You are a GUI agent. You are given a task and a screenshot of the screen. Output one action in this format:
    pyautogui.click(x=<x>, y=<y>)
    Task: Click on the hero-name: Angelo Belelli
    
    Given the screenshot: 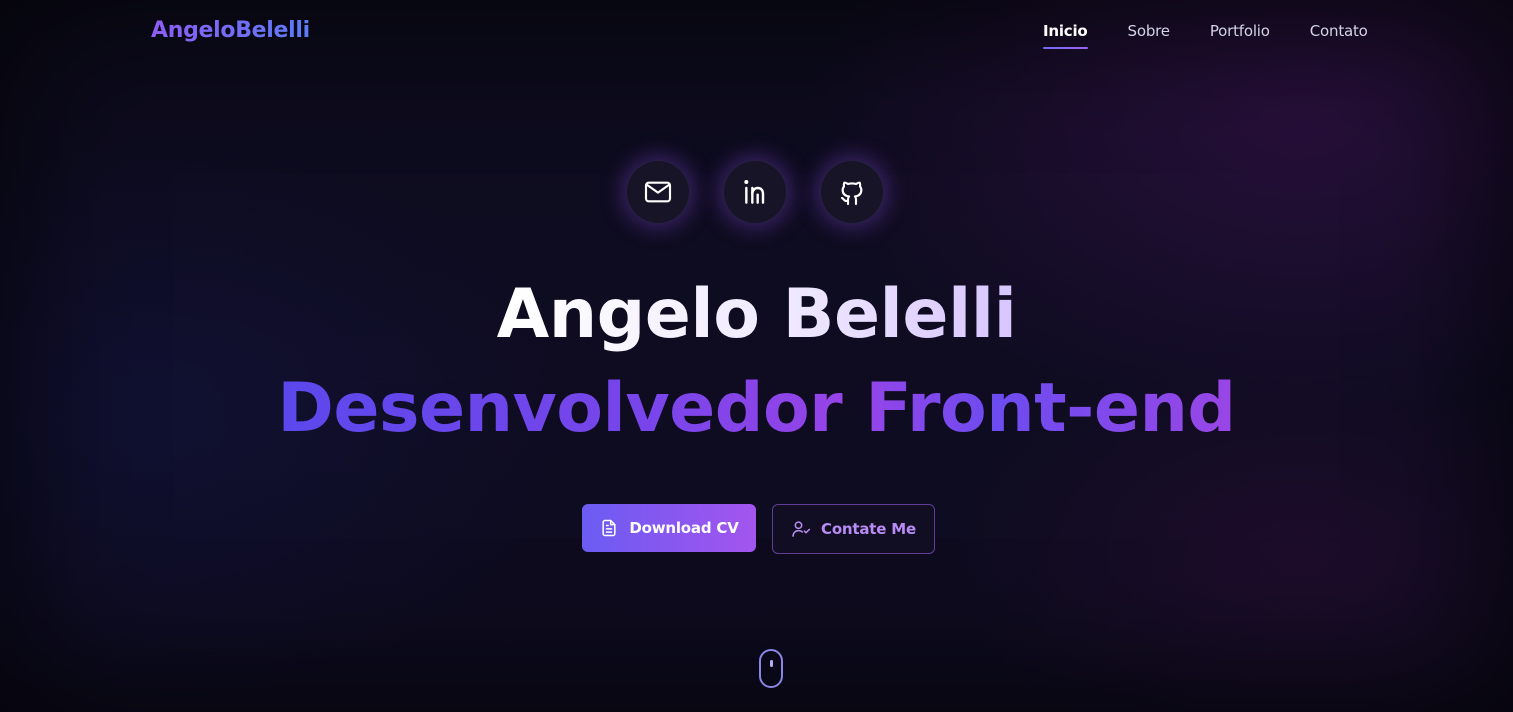 What is the action you would take?
    pyautogui.click(x=757, y=315)
    